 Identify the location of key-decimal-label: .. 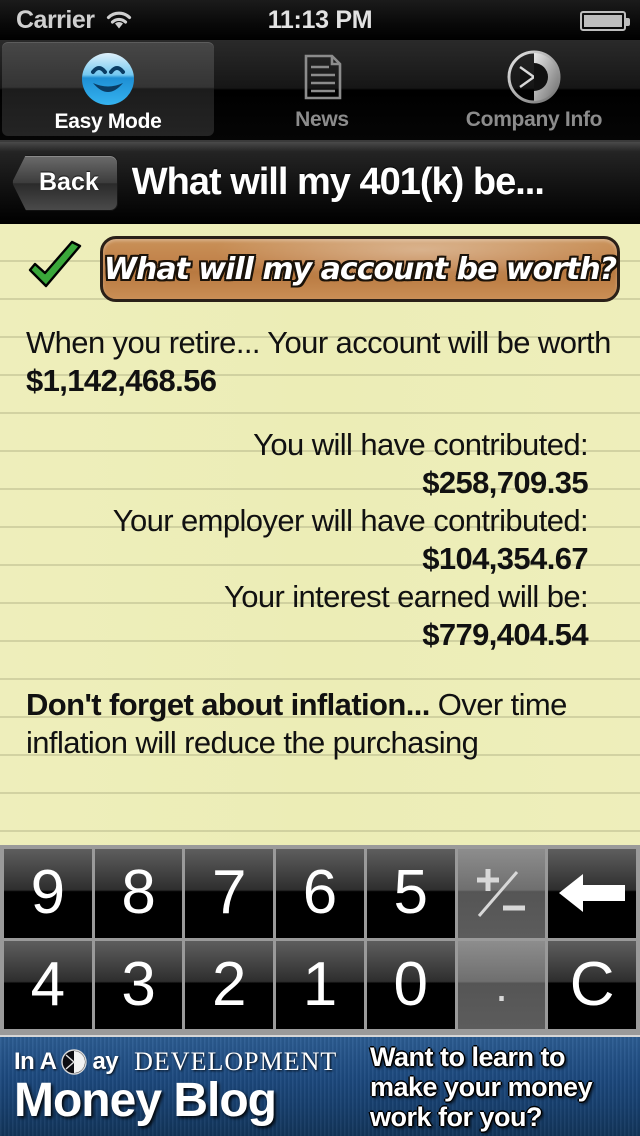
(501, 984).